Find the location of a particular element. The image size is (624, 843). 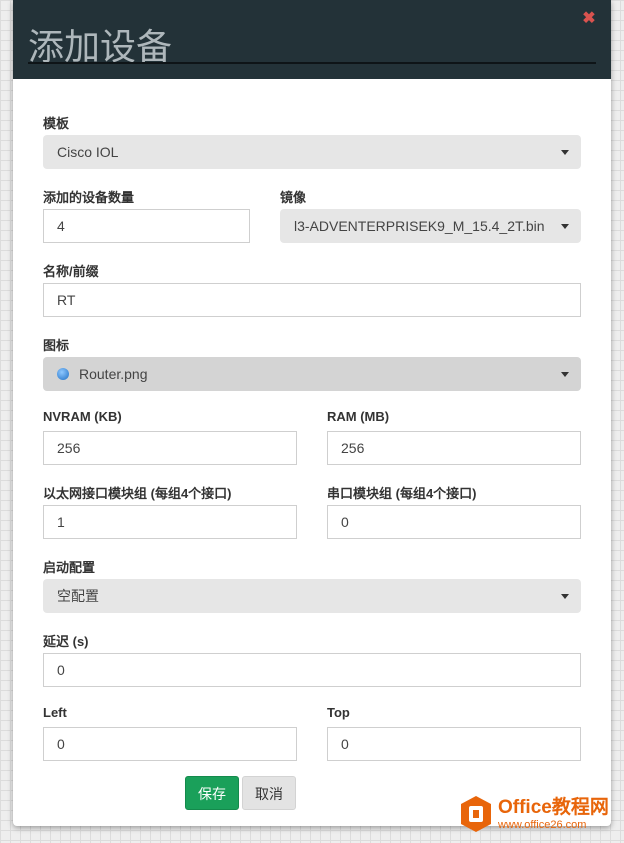

device-count-input: 4 is located at coordinates (146, 226).